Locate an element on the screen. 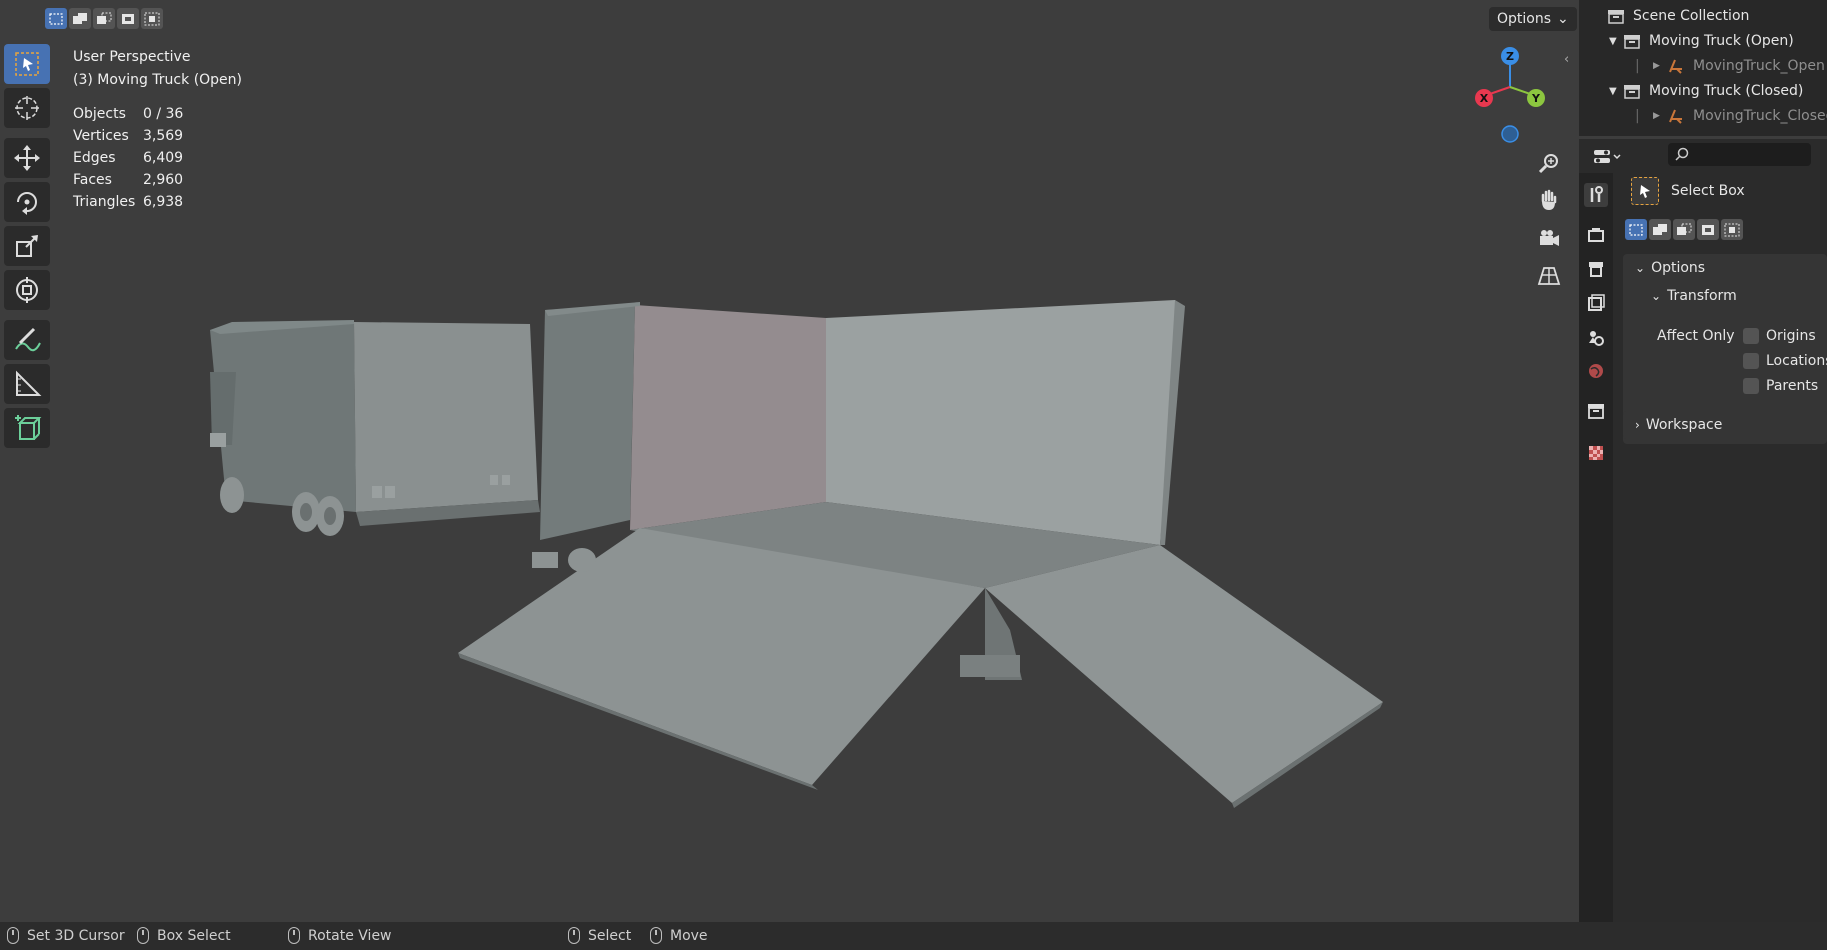 The height and width of the screenshot is (950, 1827). sidebar-toggle-arrow-icon: ‹ is located at coordinates (1566, 59).